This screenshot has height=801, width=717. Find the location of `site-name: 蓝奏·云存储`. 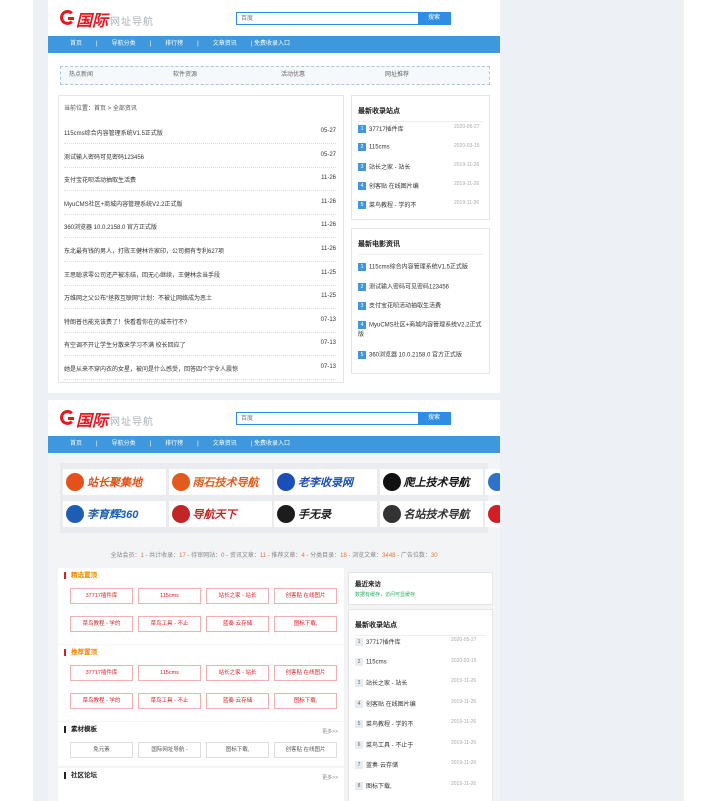

site-name: 蓝奏·云存储 is located at coordinates (382, 766).